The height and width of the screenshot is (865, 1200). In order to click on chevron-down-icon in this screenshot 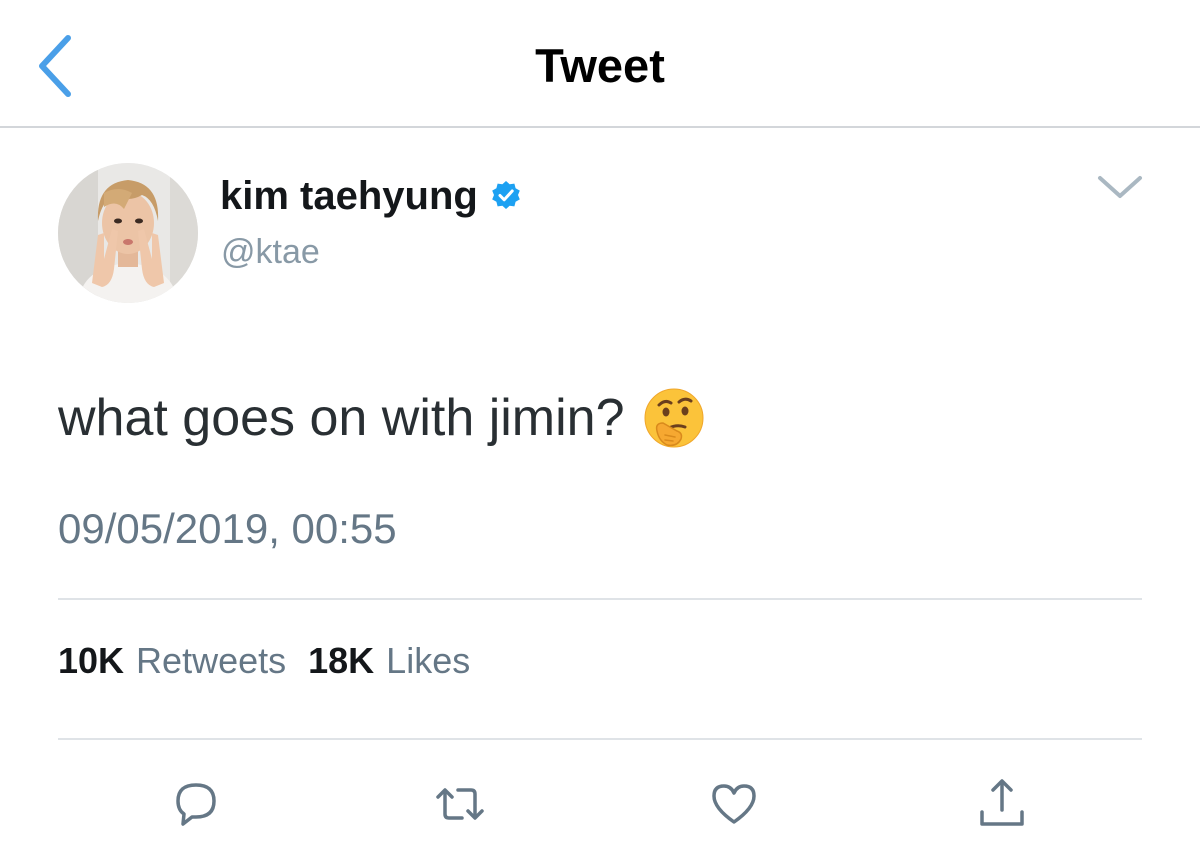, I will do `click(1120, 187)`.